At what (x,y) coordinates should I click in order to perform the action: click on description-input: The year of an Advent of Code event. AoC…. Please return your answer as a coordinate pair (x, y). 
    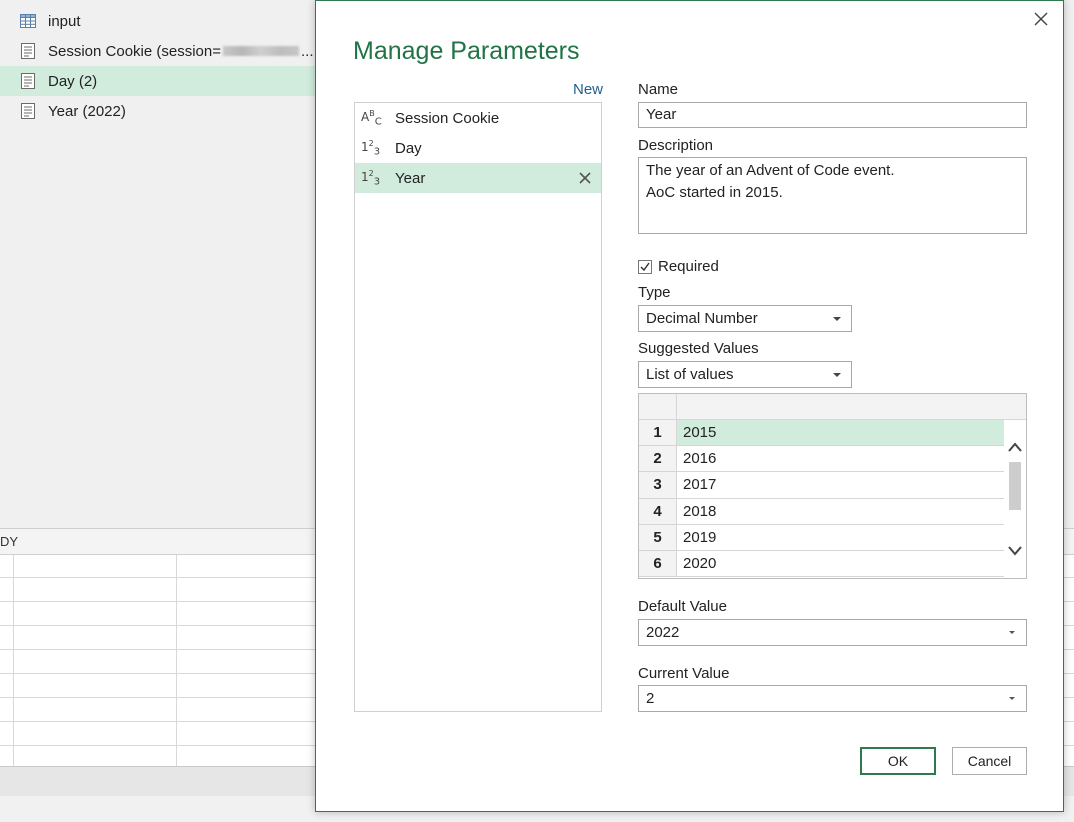
    Looking at the image, I should click on (832, 195).